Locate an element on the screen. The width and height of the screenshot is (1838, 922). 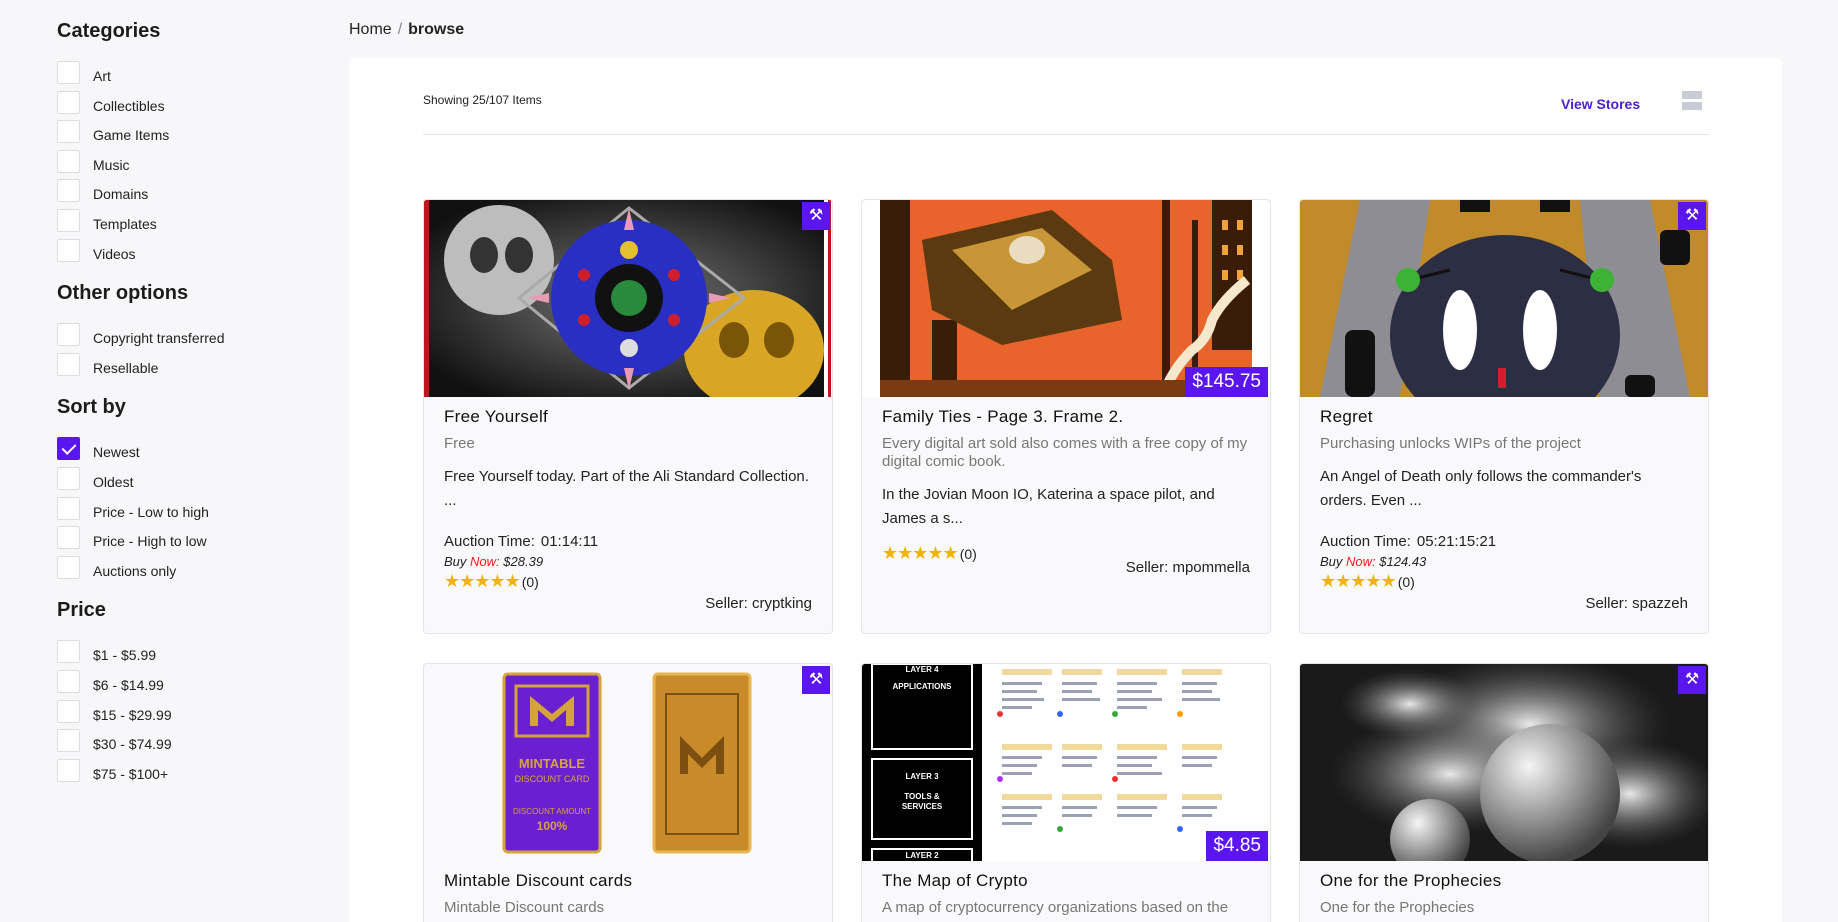
svg-text: APPLICATIONS is located at coordinates (923, 686).